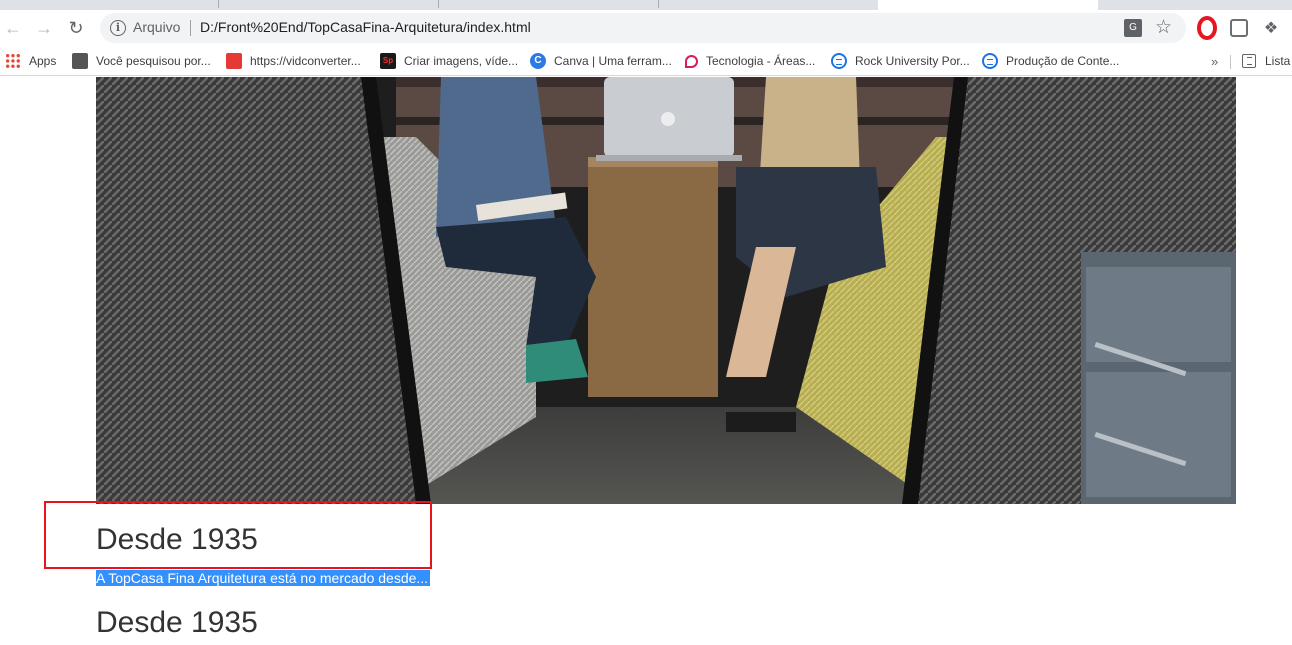  Describe the element at coordinates (43, 61) in the screenshot. I see `bookmark-label: Apps` at that location.